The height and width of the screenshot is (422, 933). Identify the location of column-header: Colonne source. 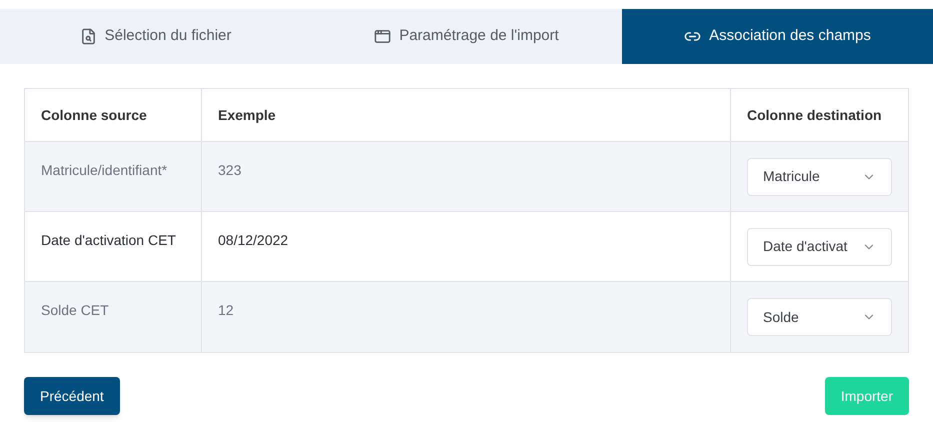
(94, 115).